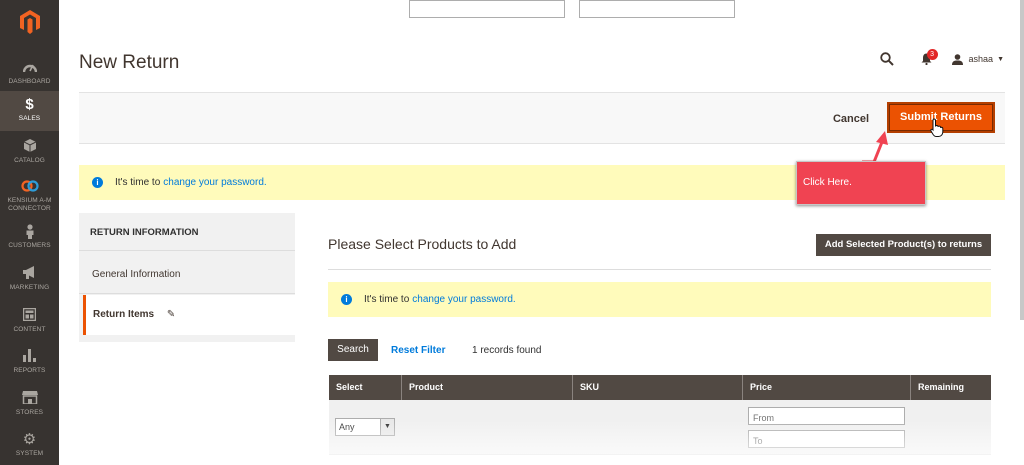  What do you see at coordinates (387, 427) in the screenshot?
I see `chevron-down-icon: ▼` at bounding box center [387, 427].